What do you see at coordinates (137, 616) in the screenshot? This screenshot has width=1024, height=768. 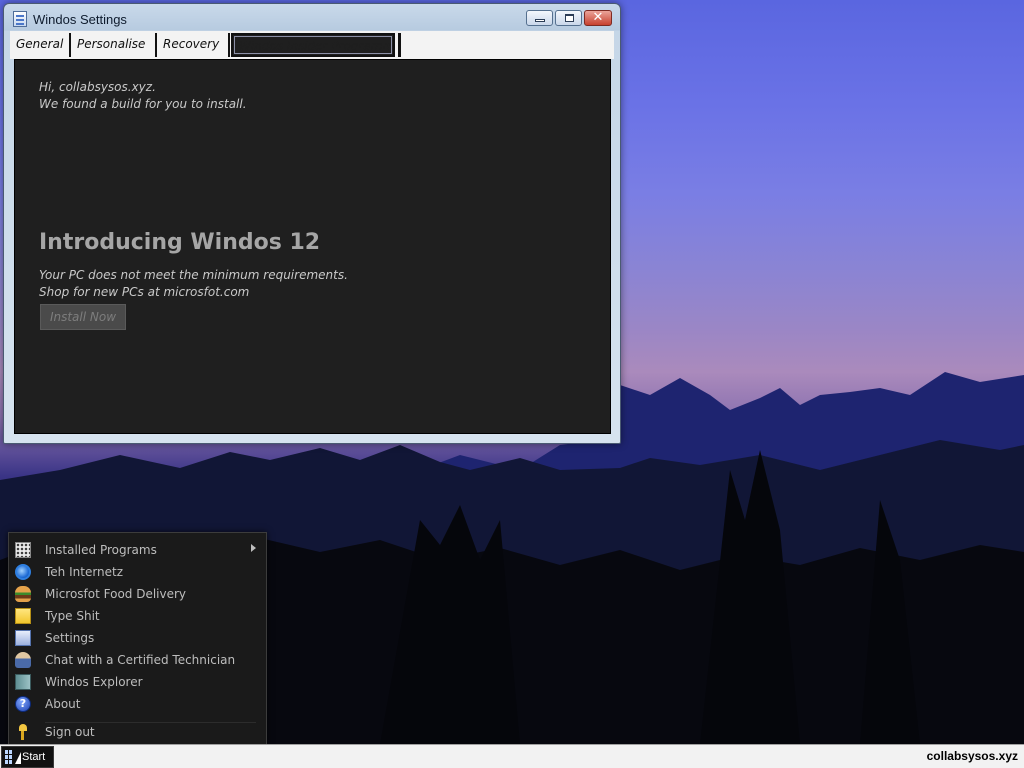 I see `menu-item-type: Type Shit` at bounding box center [137, 616].